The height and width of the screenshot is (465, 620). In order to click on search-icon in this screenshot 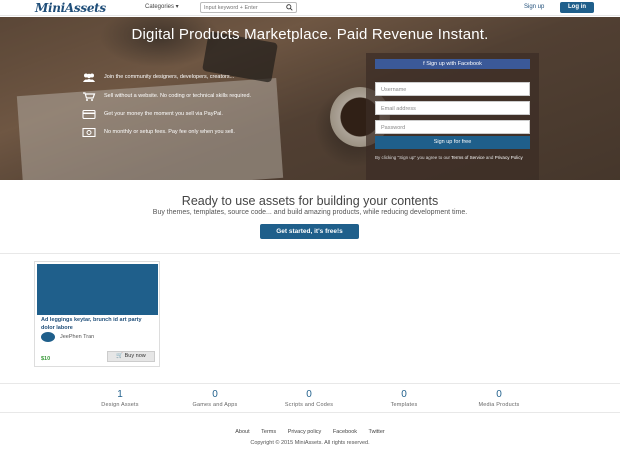, I will do `click(289, 7)`.